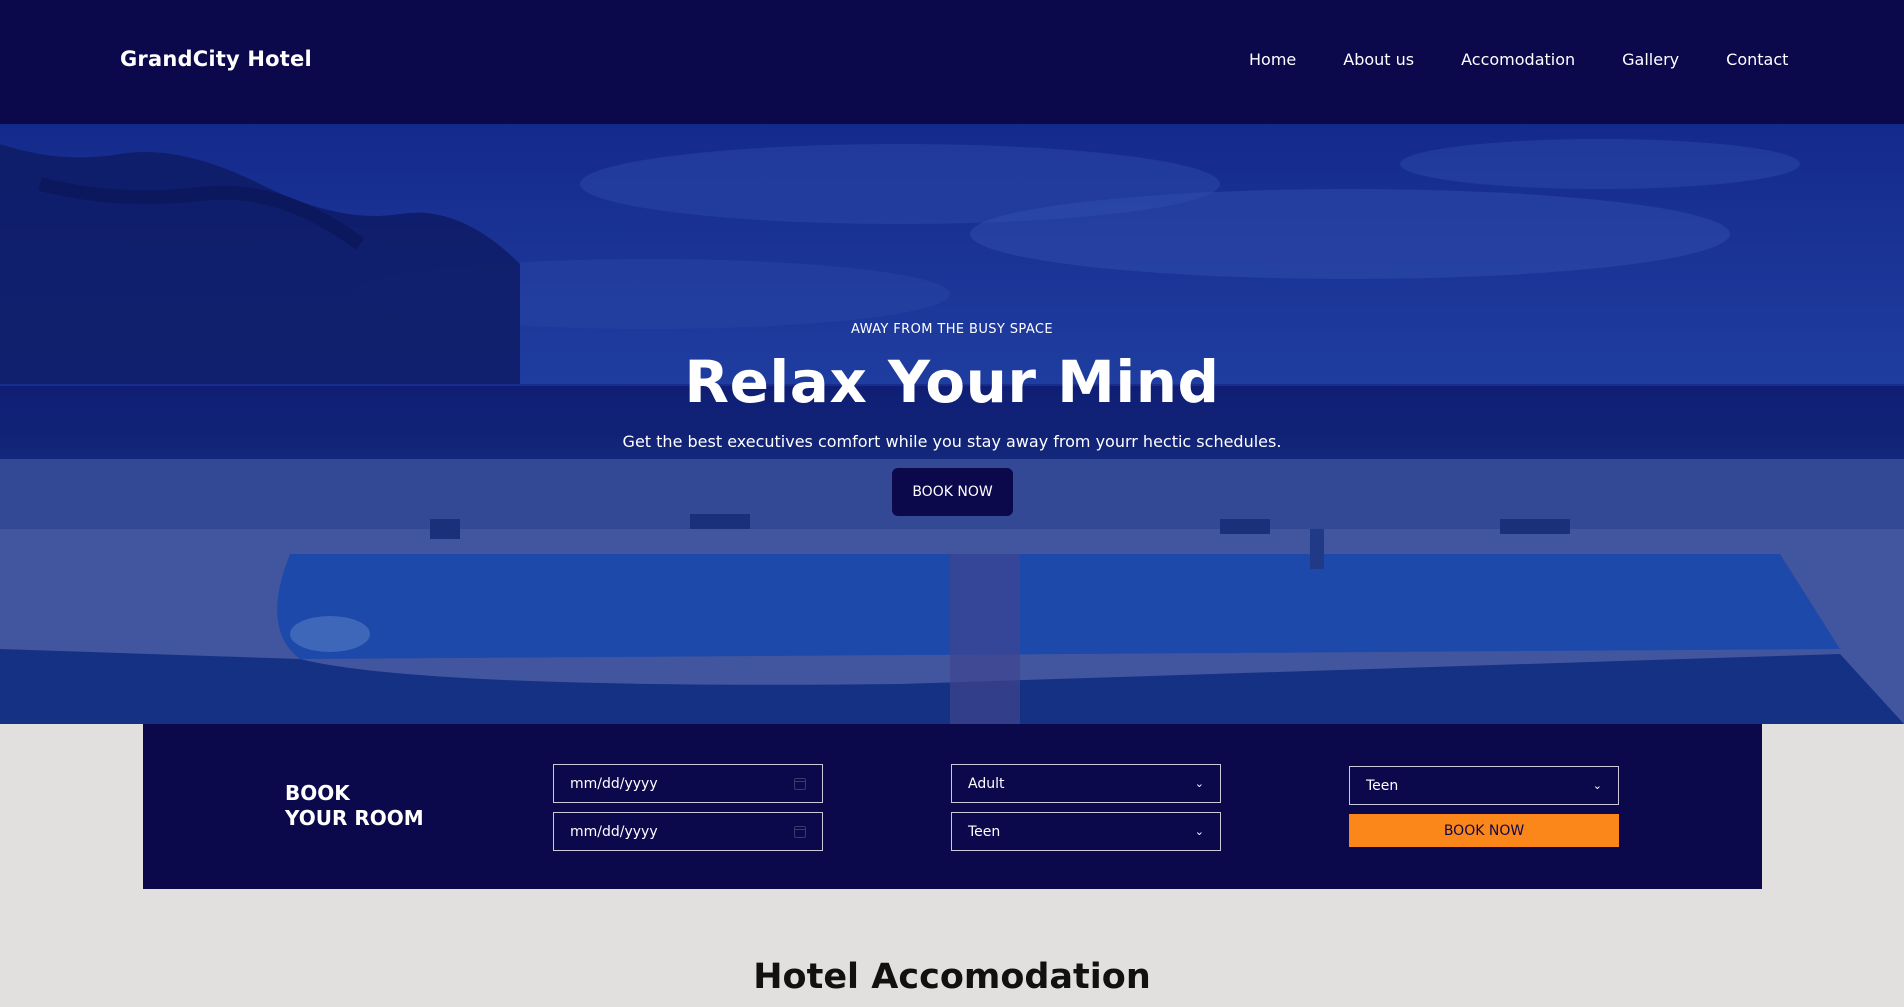 Image resolution: width=1904 pixels, height=1007 pixels. Describe the element at coordinates (614, 783) in the screenshot. I see `checkin-date-placeholder: mm/dd/yyyy` at that location.